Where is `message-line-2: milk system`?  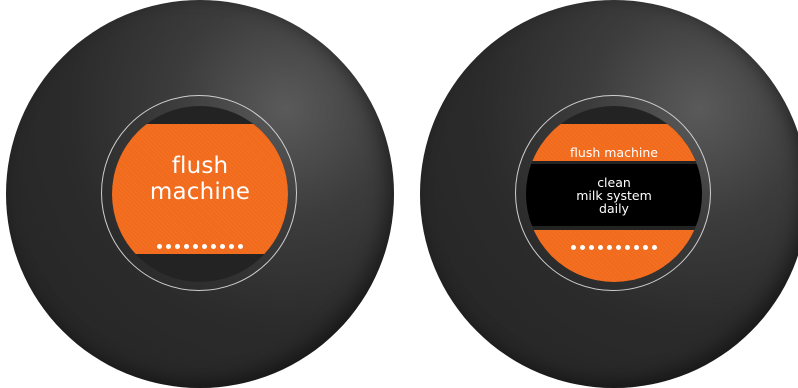 message-line-2: milk system is located at coordinates (614, 195).